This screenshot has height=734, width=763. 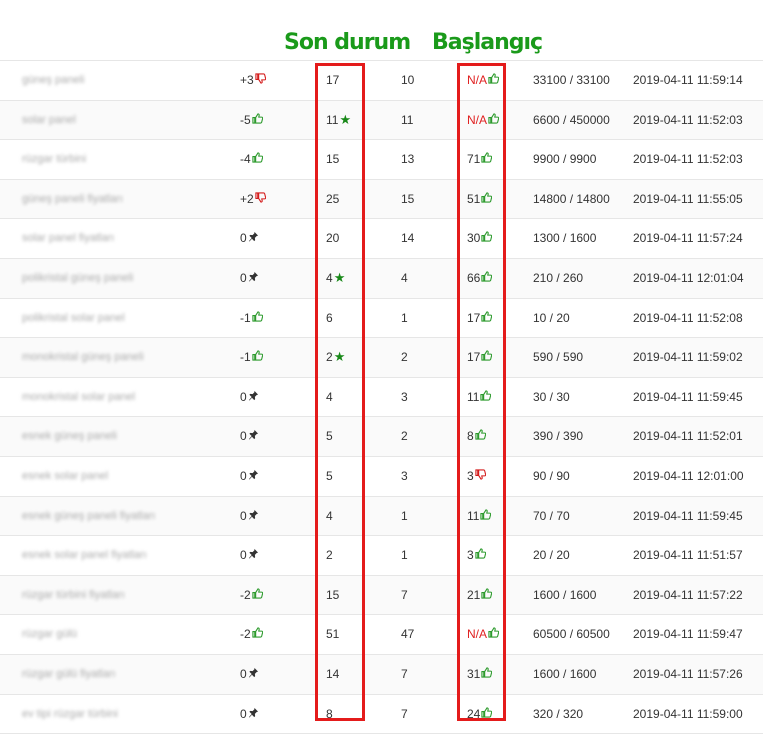 I want to click on date-cell: 2019-04-11 11:59:02, so click(x=688, y=357).